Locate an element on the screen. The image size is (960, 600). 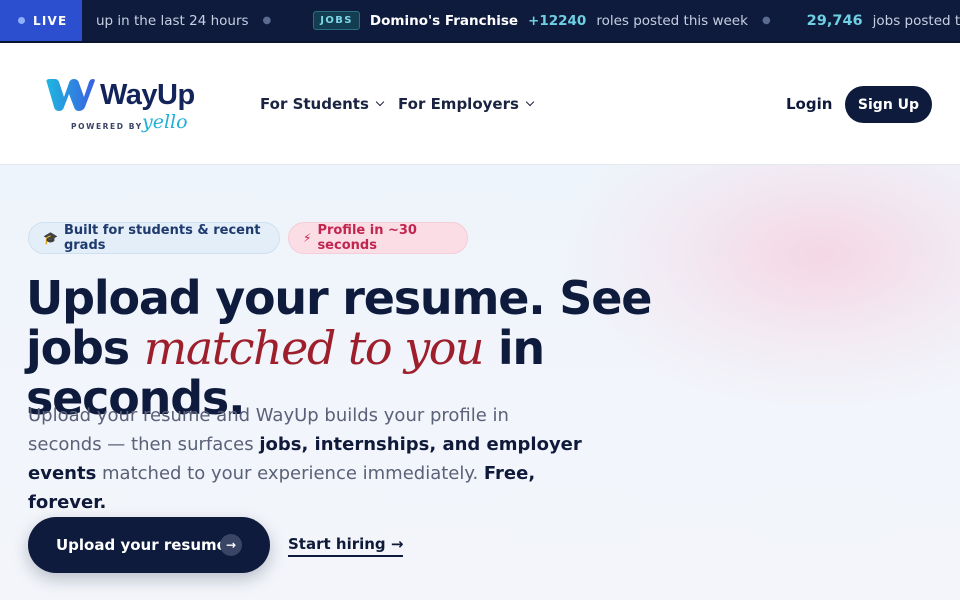
ticker-roles-count: +12240 is located at coordinates (557, 20).